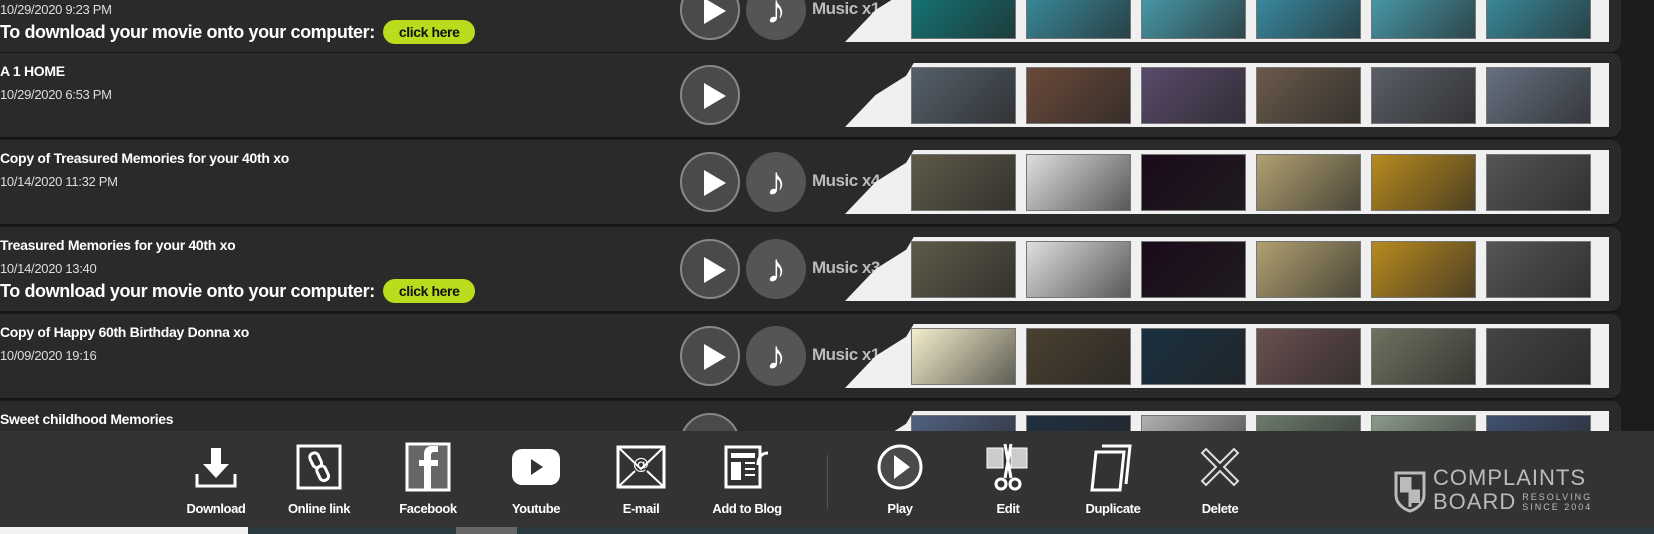 This screenshot has width=1654, height=534. I want to click on edit-button: Edit, so click(1008, 478).